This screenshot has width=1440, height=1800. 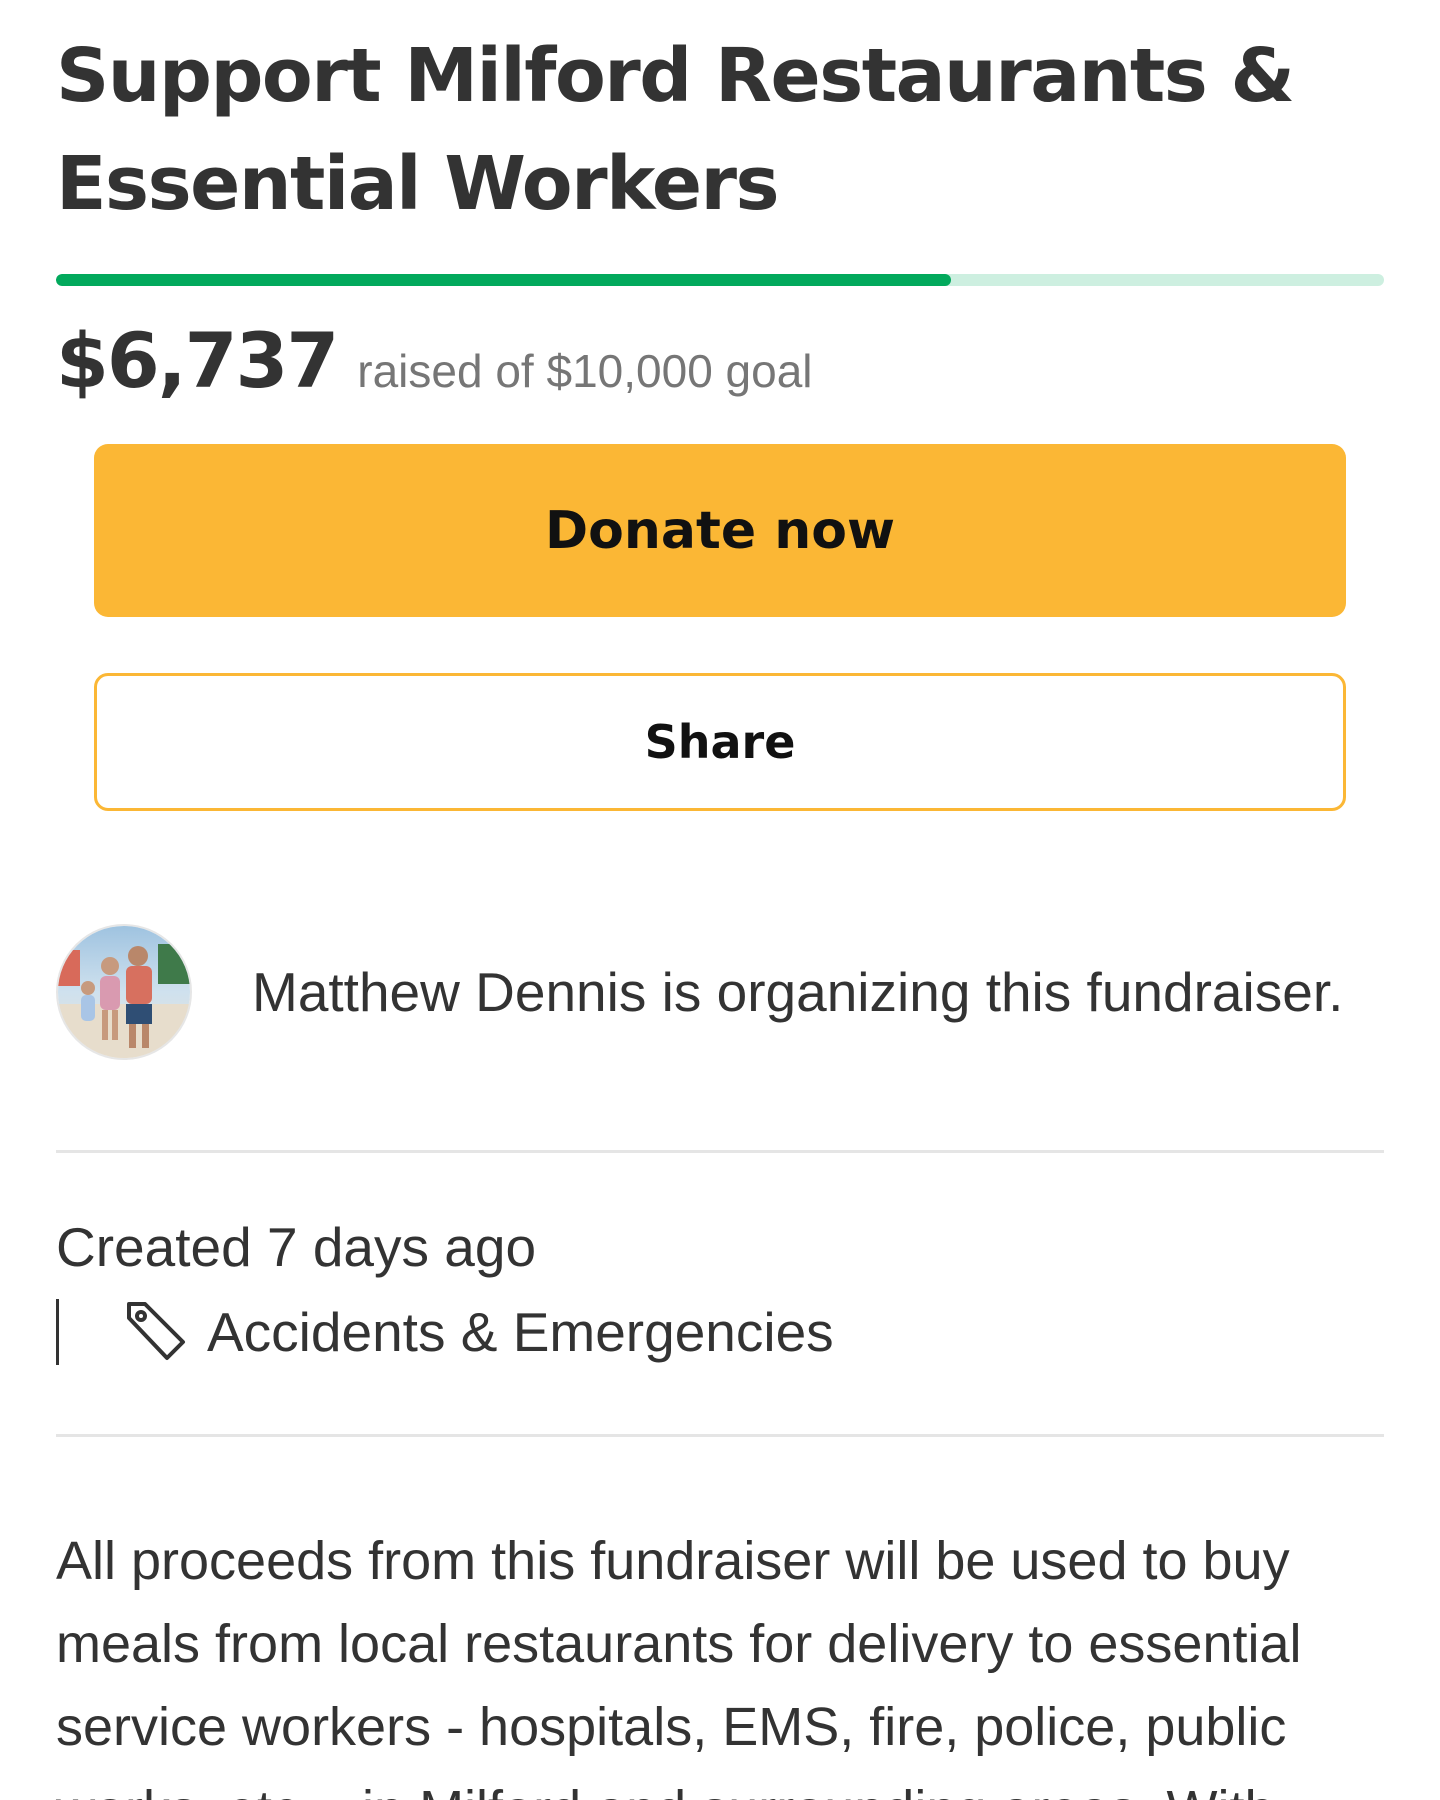 What do you see at coordinates (503, 280) in the screenshot?
I see `progress-bar-fill` at bounding box center [503, 280].